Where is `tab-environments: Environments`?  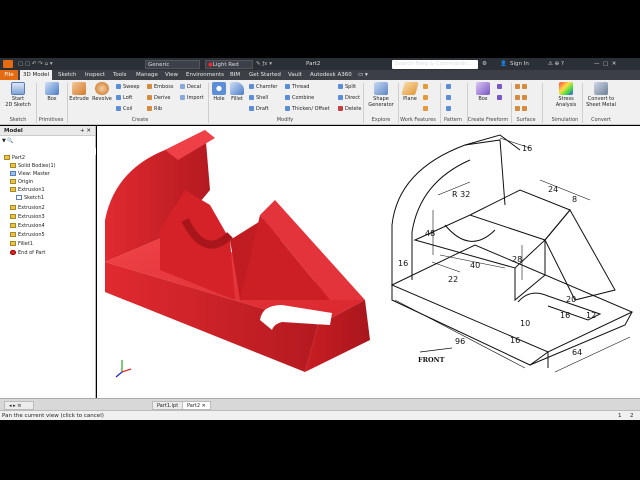
tab-environments: Environments is located at coordinates (205, 75).